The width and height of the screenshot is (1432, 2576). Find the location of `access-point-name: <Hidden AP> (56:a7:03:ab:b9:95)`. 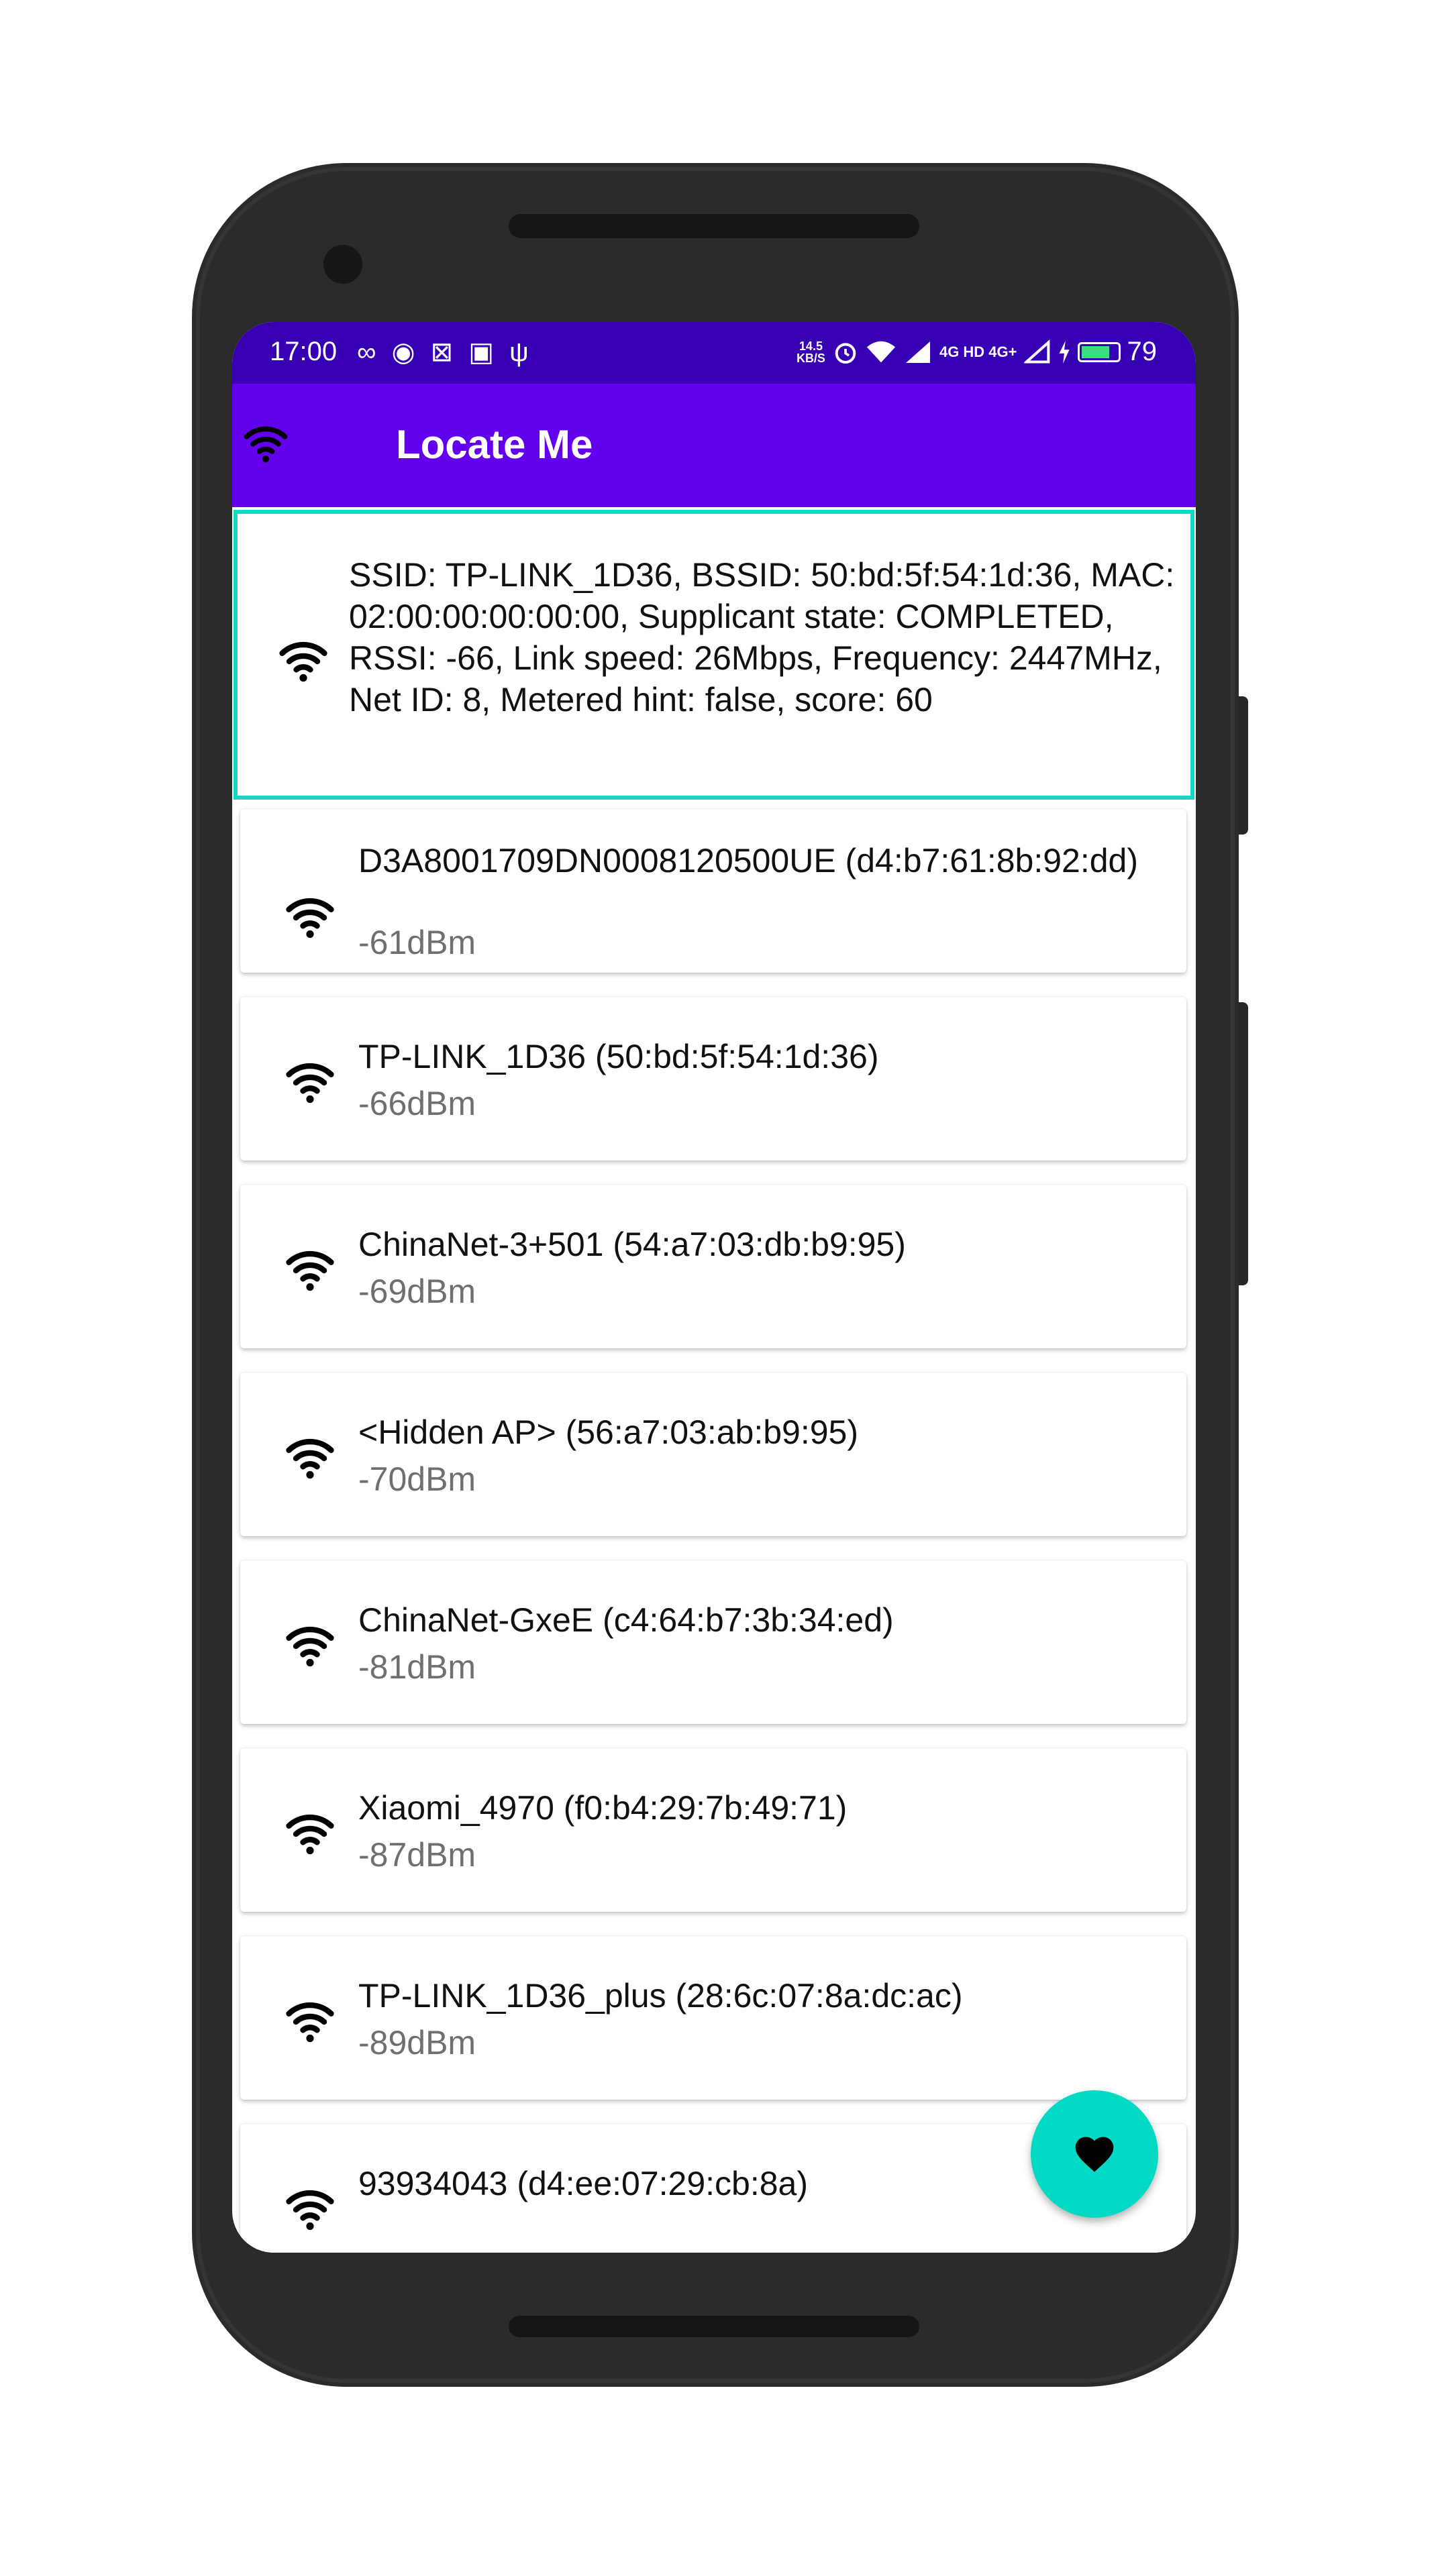

access-point-name: <Hidden AP> (56:a7:03:ab:b9:95) is located at coordinates (608, 1432).